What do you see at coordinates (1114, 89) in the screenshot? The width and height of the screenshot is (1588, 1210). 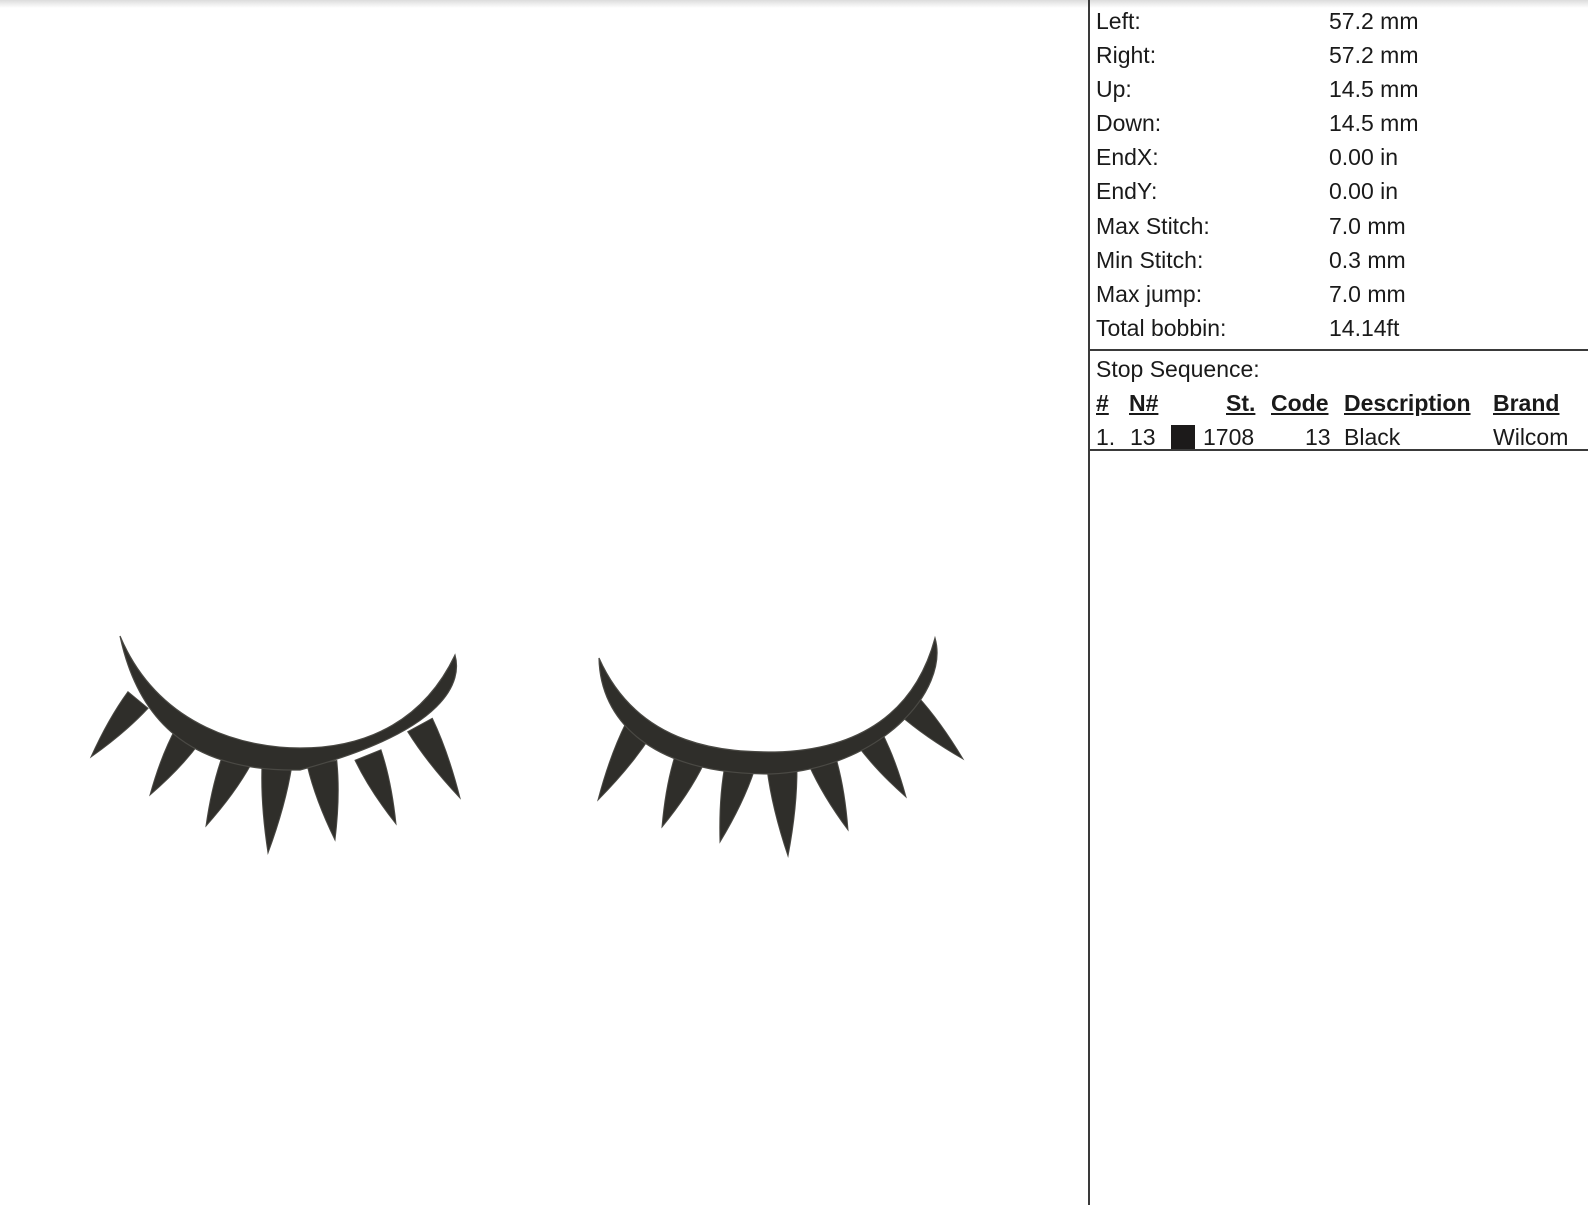 I see `stat-label: Up:` at bounding box center [1114, 89].